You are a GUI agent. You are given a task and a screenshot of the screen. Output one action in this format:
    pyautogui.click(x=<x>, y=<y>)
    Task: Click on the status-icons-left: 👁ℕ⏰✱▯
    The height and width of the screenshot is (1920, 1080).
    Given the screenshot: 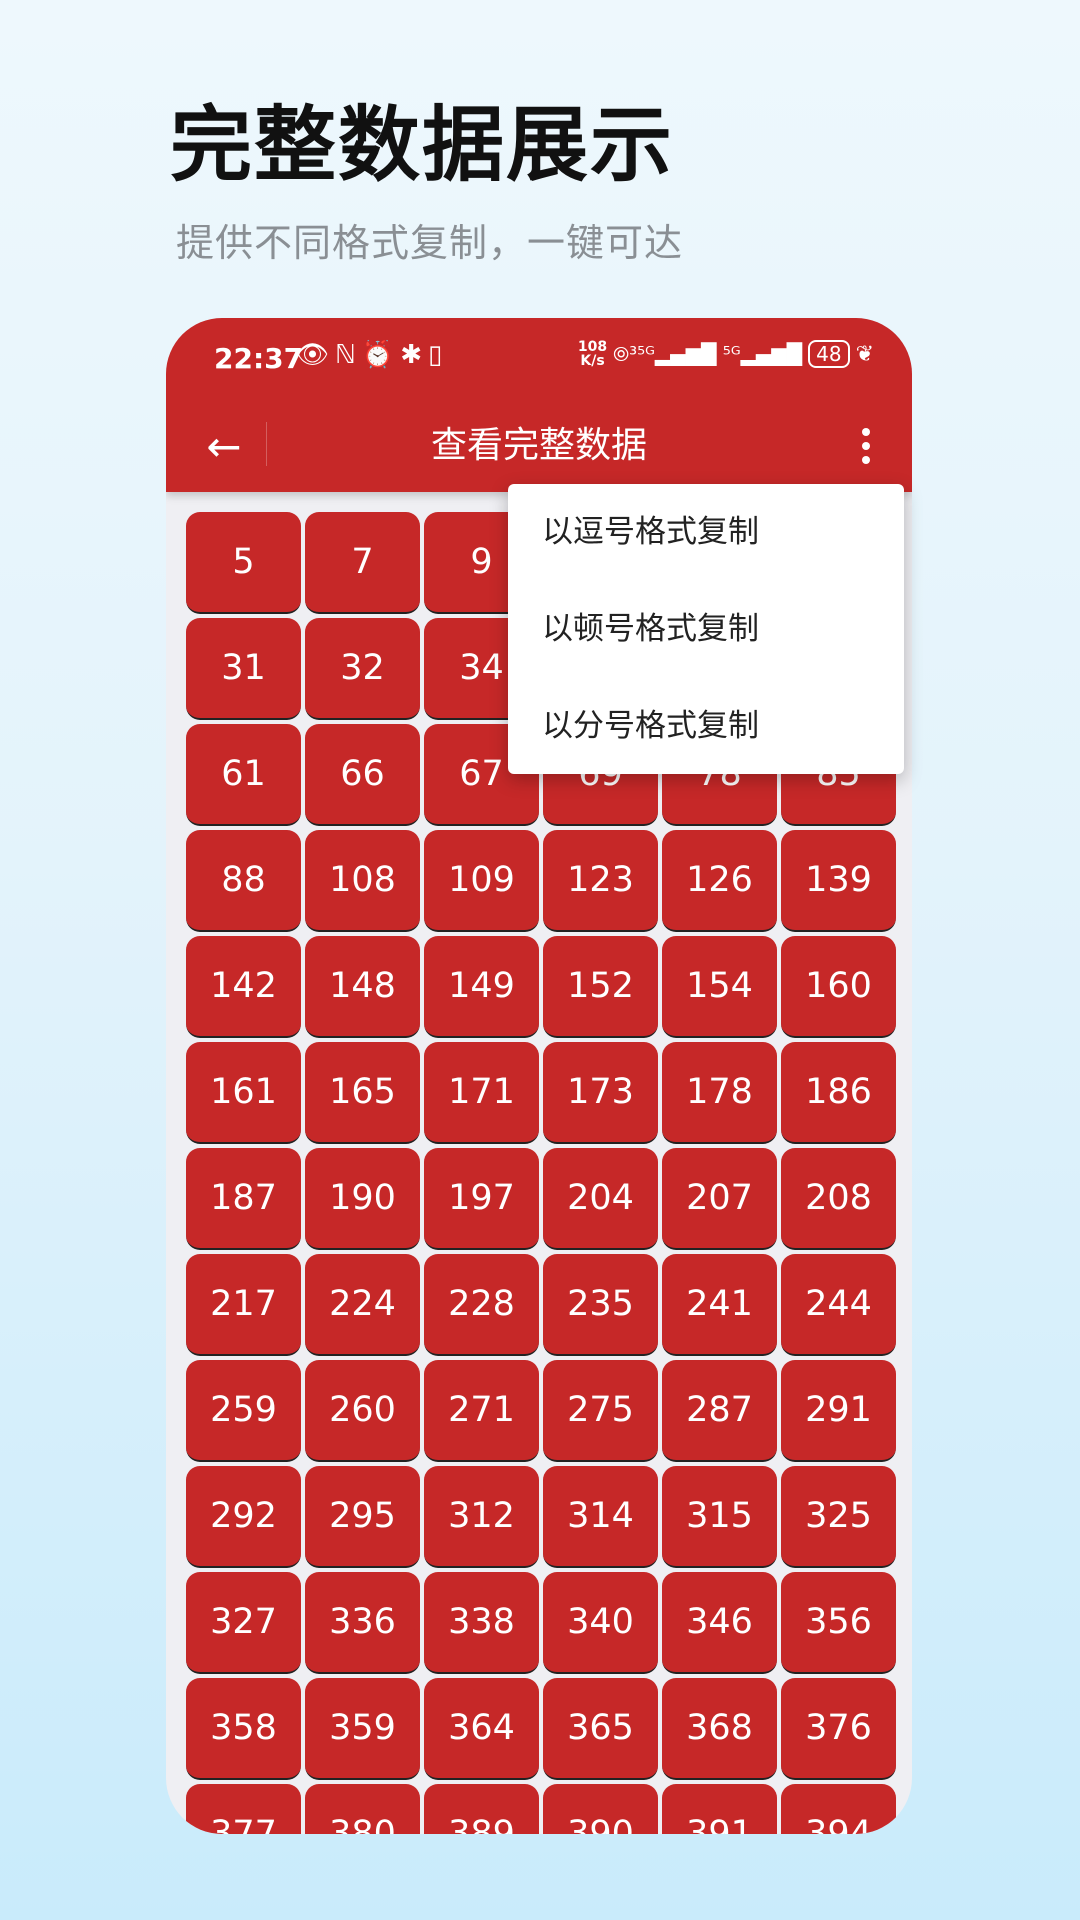 What is the action you would take?
    pyautogui.click(x=372, y=355)
    